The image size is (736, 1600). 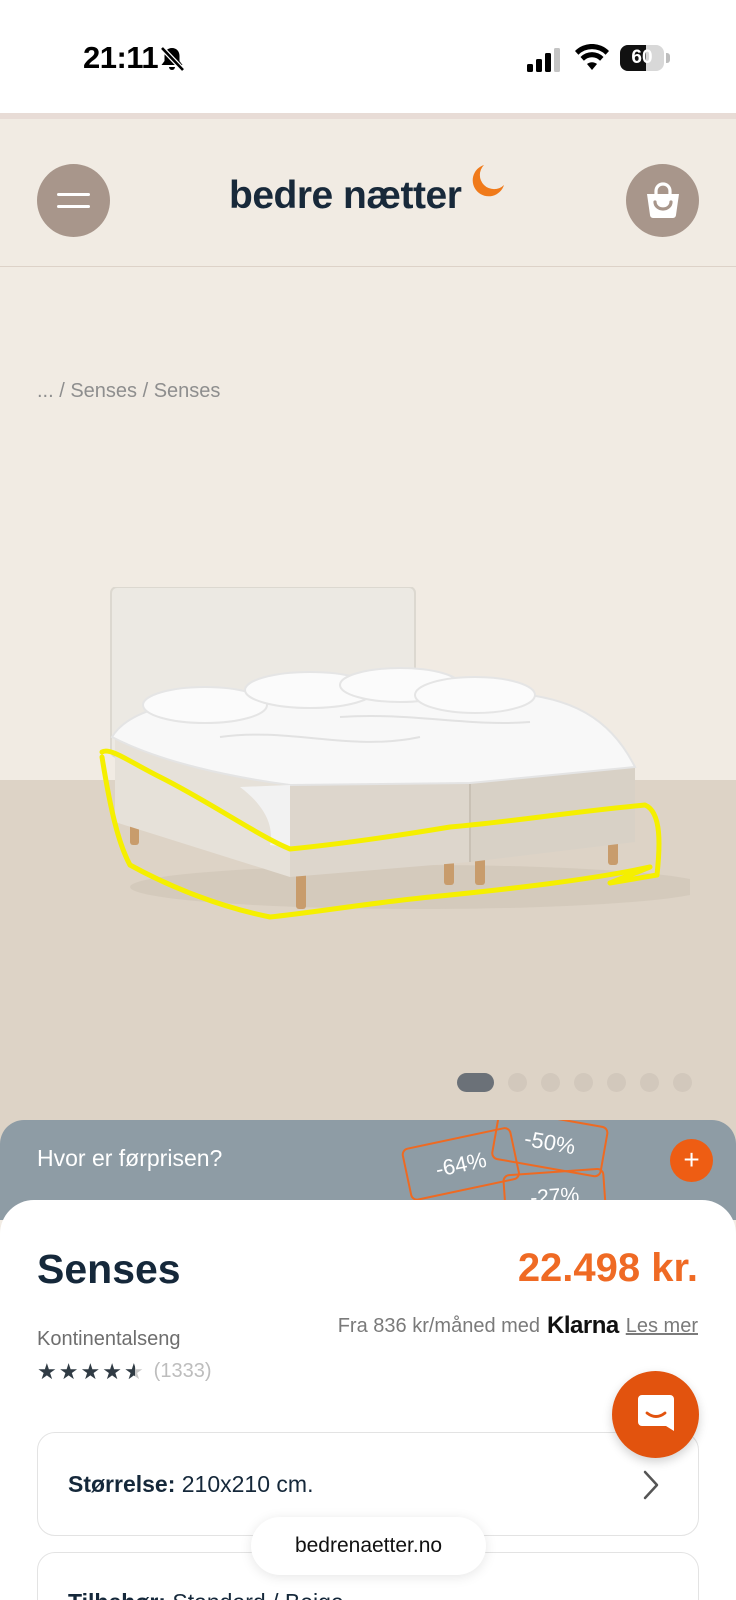 What do you see at coordinates (121, 57) in the screenshot?
I see `status-time: 21:11` at bounding box center [121, 57].